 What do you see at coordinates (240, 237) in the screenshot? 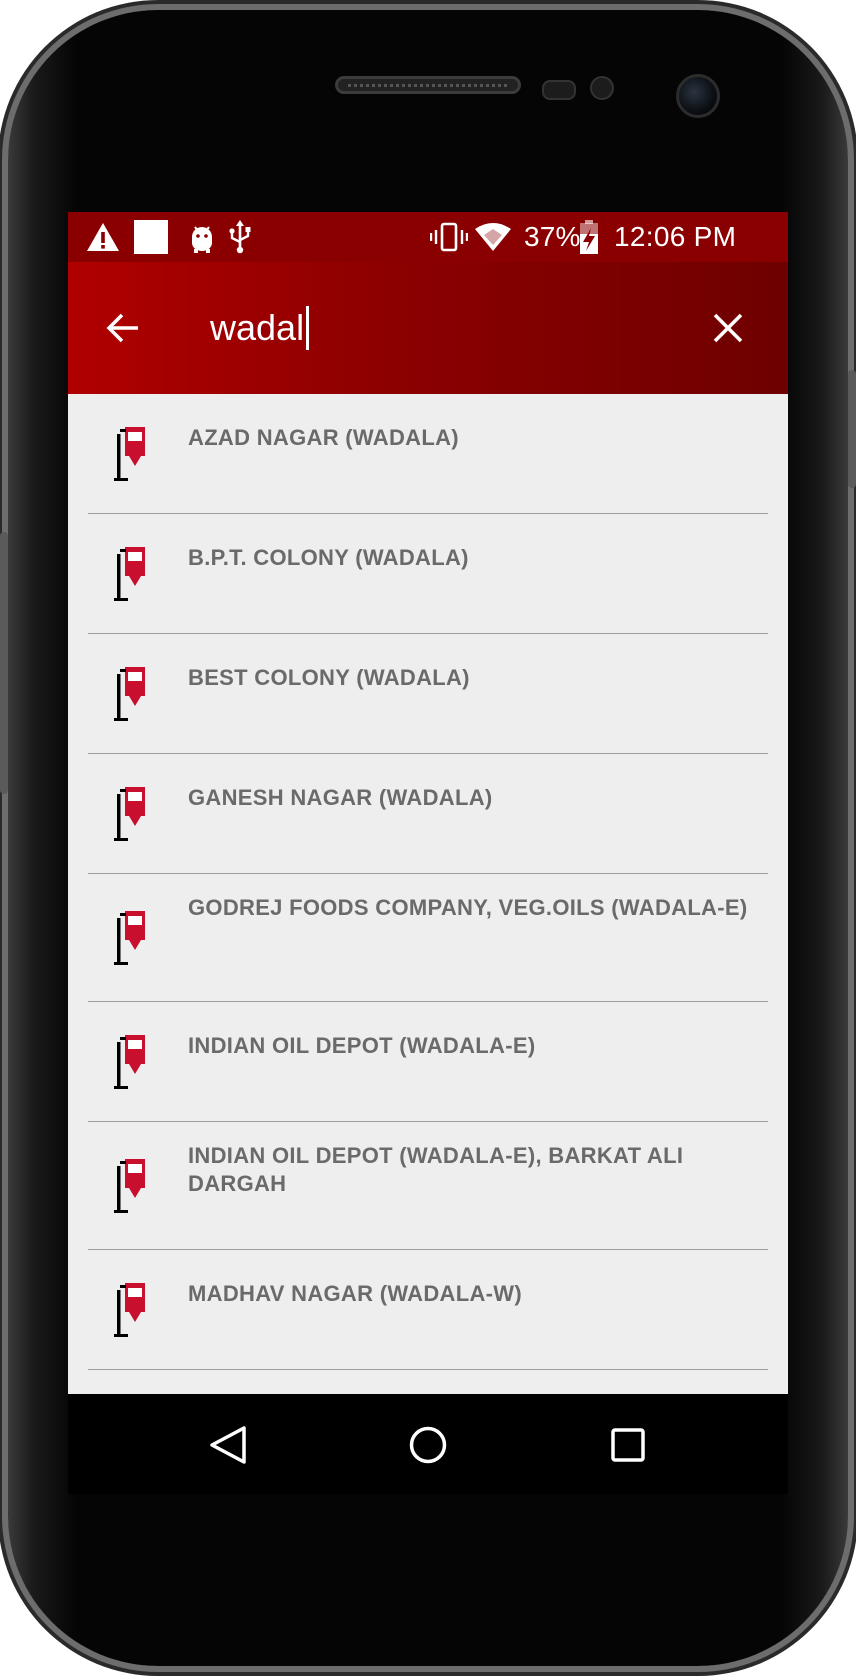
I see `usb-icon` at bounding box center [240, 237].